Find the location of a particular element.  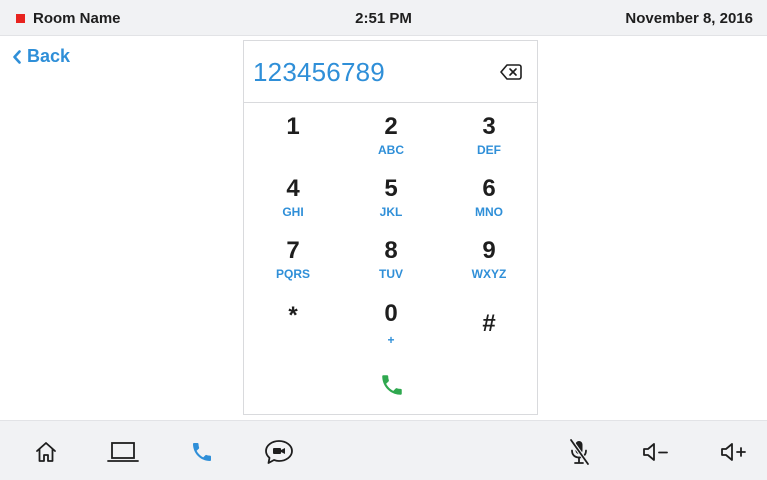

key-digit: 8 is located at coordinates (391, 250).